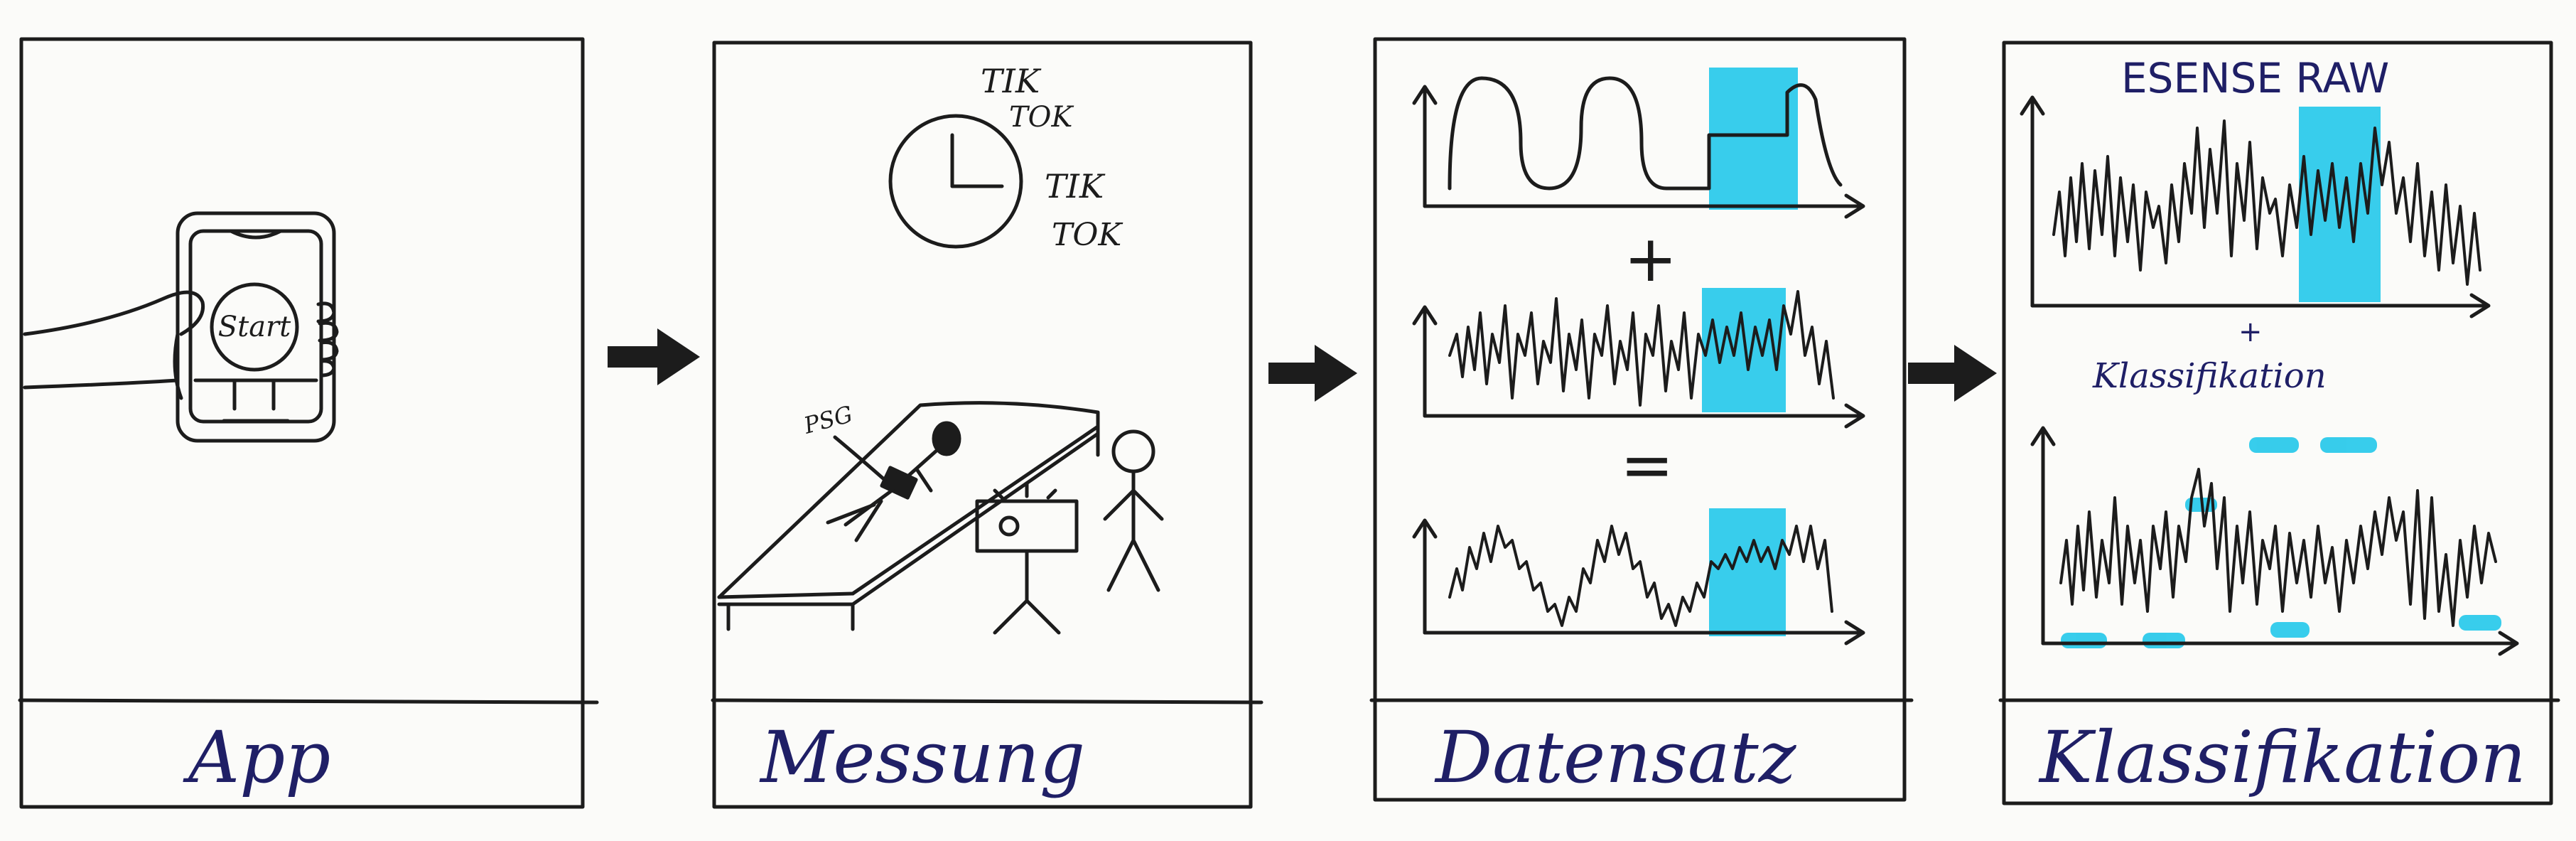 This screenshot has height=841, width=2576. Describe the element at coordinates (2250, 332) in the screenshot. I see `klassifikation-plus-sign: +` at that location.